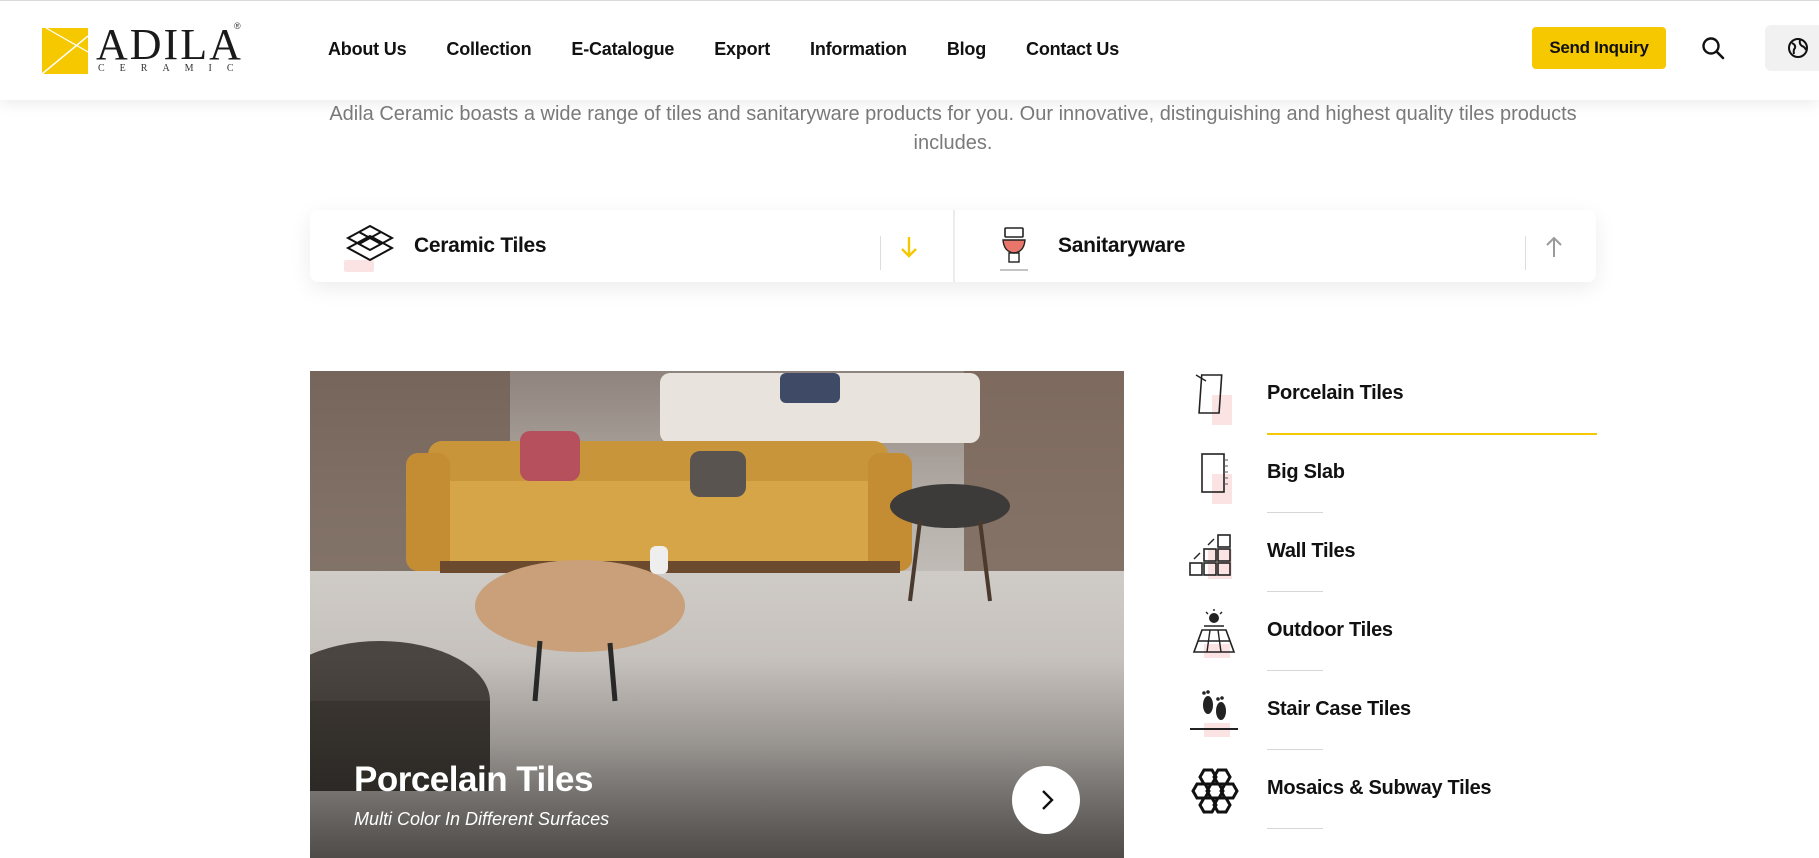  I want to click on send-inquiry-button: Send Inquiry, so click(1599, 48).